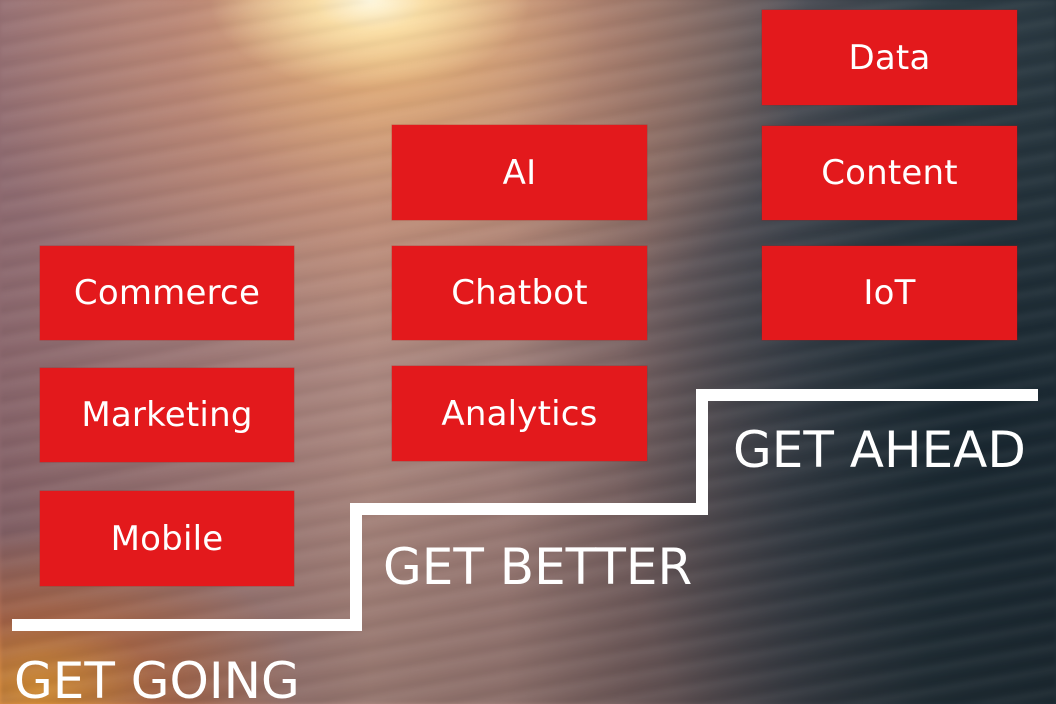 Image resolution: width=1056 pixels, height=704 pixels. I want to click on step-tread-better, so click(529, 509).